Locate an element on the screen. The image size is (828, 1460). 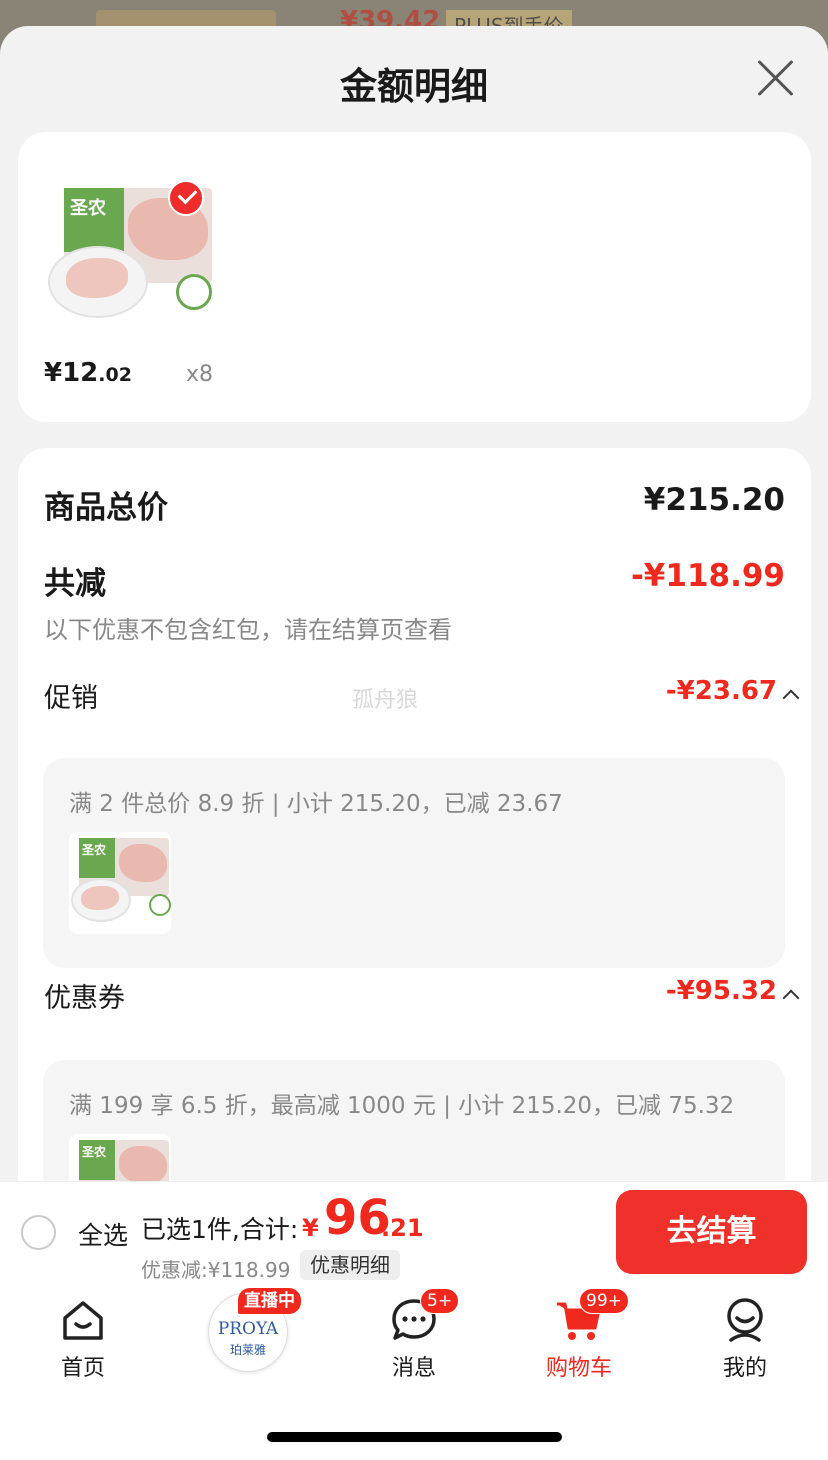
price-decimal: .02 is located at coordinates (115, 375).